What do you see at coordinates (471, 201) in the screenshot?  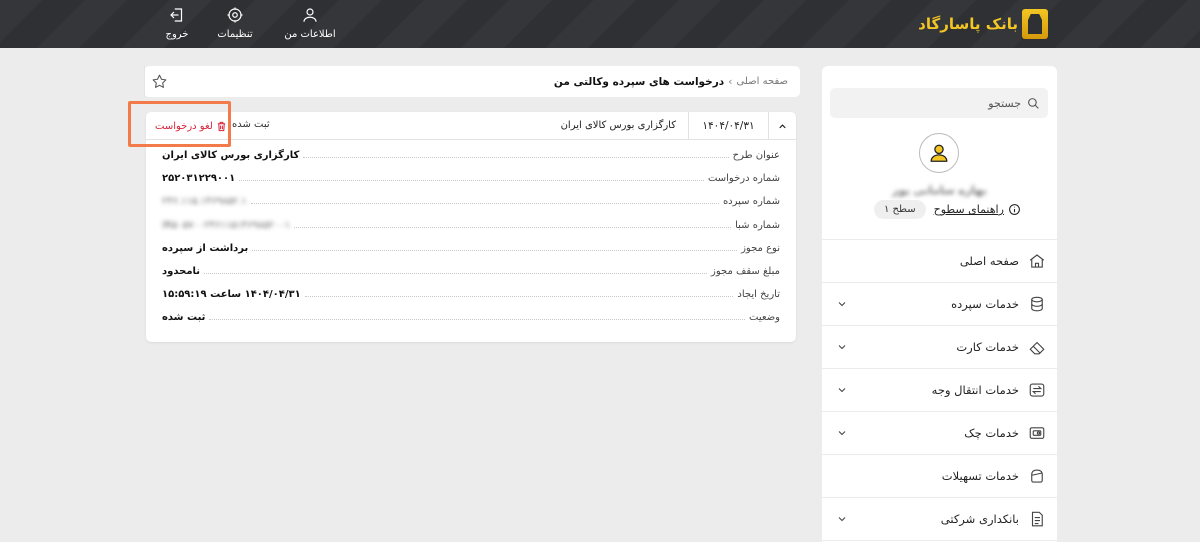 I see `detail-row-deposit-number: شماره سپرده ۲۴۶.۱۱۵.۱۴۶۹۸۵۲.۱` at bounding box center [471, 201].